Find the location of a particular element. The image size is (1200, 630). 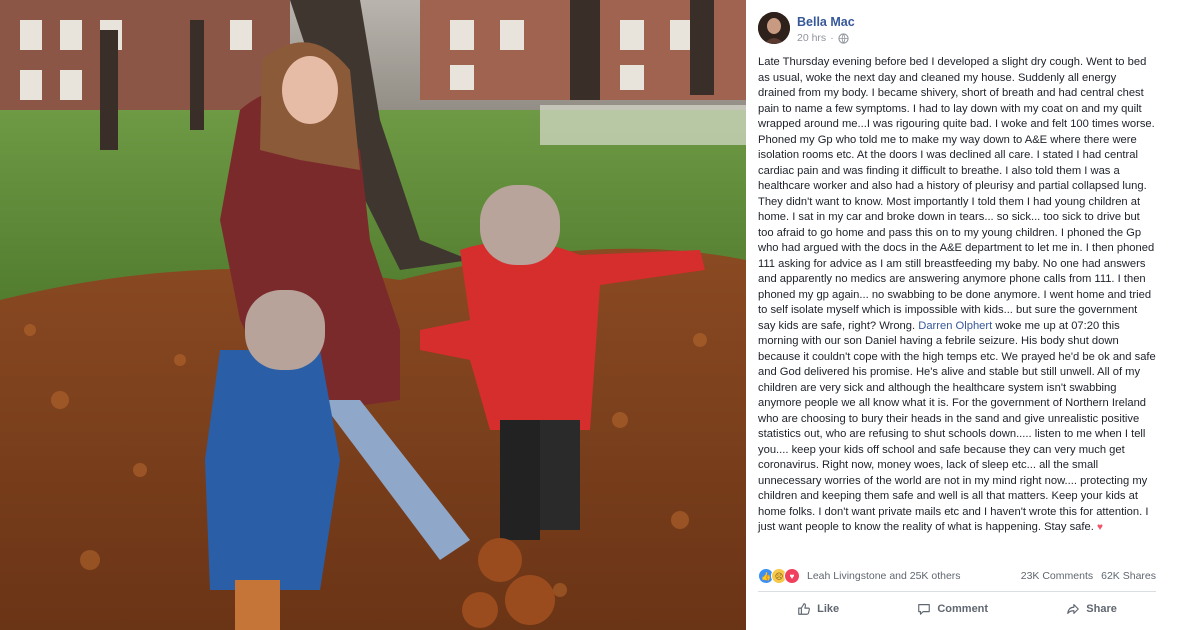

share-arrow-icon is located at coordinates (1073, 609).